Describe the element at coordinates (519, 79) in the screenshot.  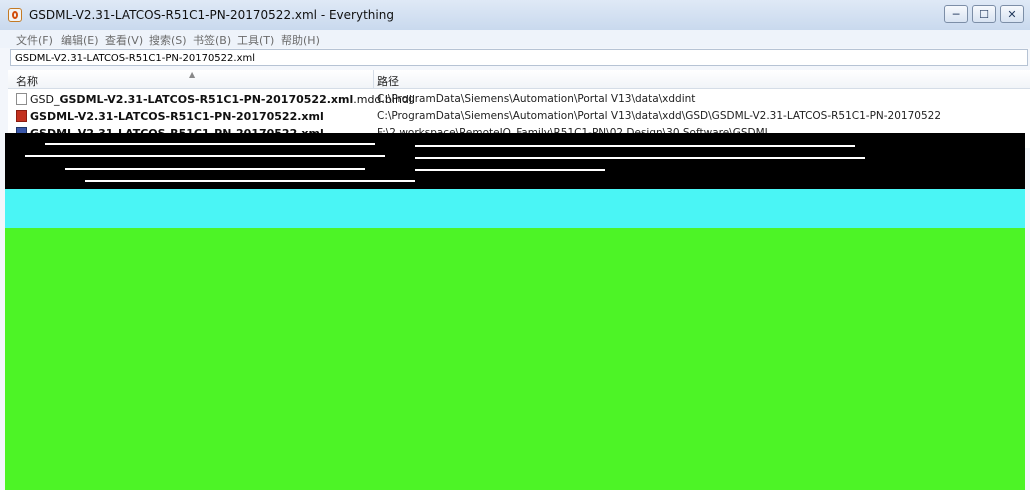
I see `column-header-row: 名称 ▲ 路径` at that location.